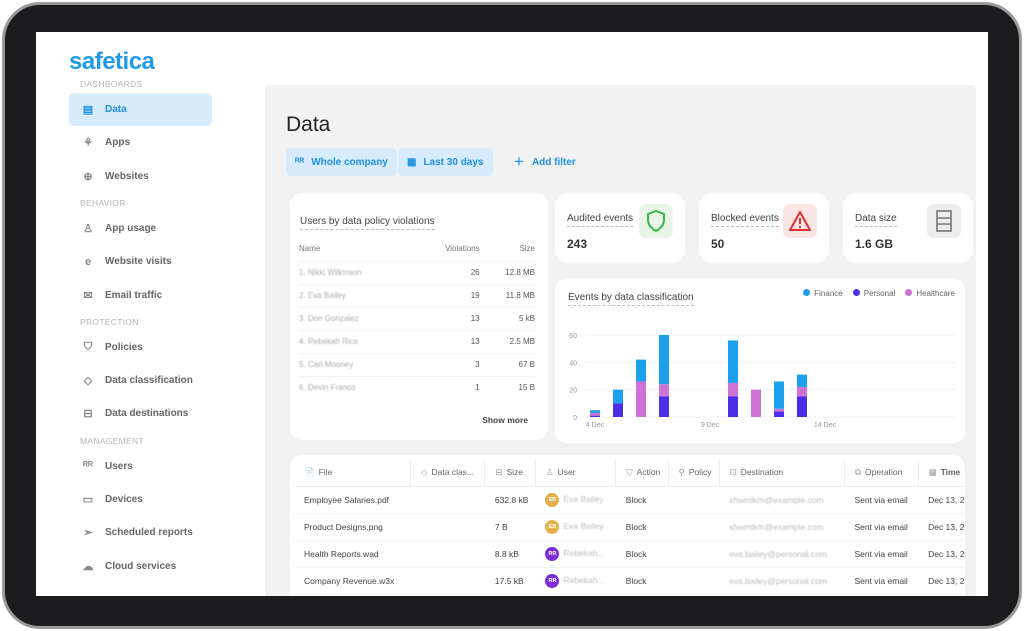 The width and height of the screenshot is (1024, 631). What do you see at coordinates (140, 566) in the screenshot?
I see `sidebar-item-cloud-services: ☁ Cloud services` at bounding box center [140, 566].